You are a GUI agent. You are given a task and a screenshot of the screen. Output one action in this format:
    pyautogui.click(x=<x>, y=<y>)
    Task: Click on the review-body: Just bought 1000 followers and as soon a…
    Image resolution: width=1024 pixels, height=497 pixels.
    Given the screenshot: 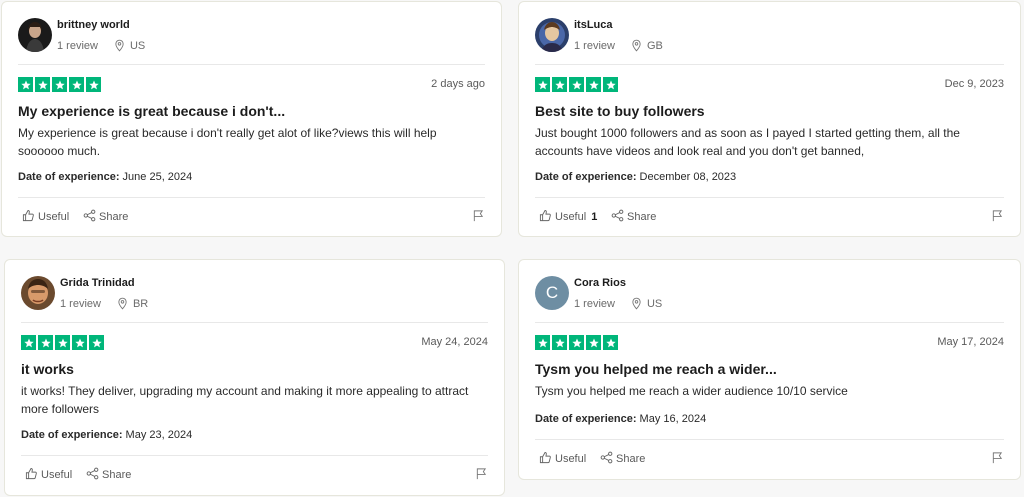 What is the action you would take?
    pyautogui.click(x=747, y=142)
    